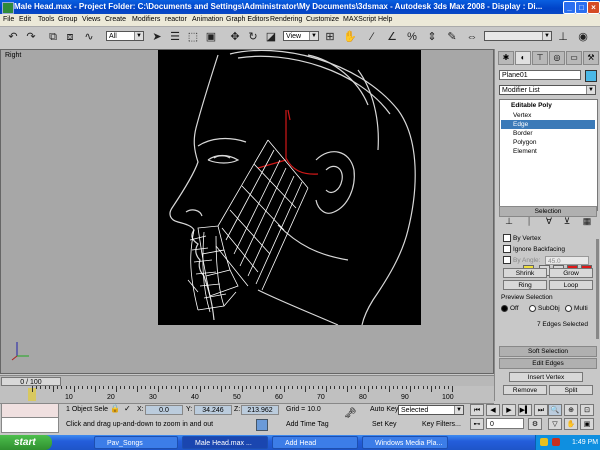  Describe the element at coordinates (359, 20) in the screenshot. I see `menu-maxscript: MAXScript` at that location.